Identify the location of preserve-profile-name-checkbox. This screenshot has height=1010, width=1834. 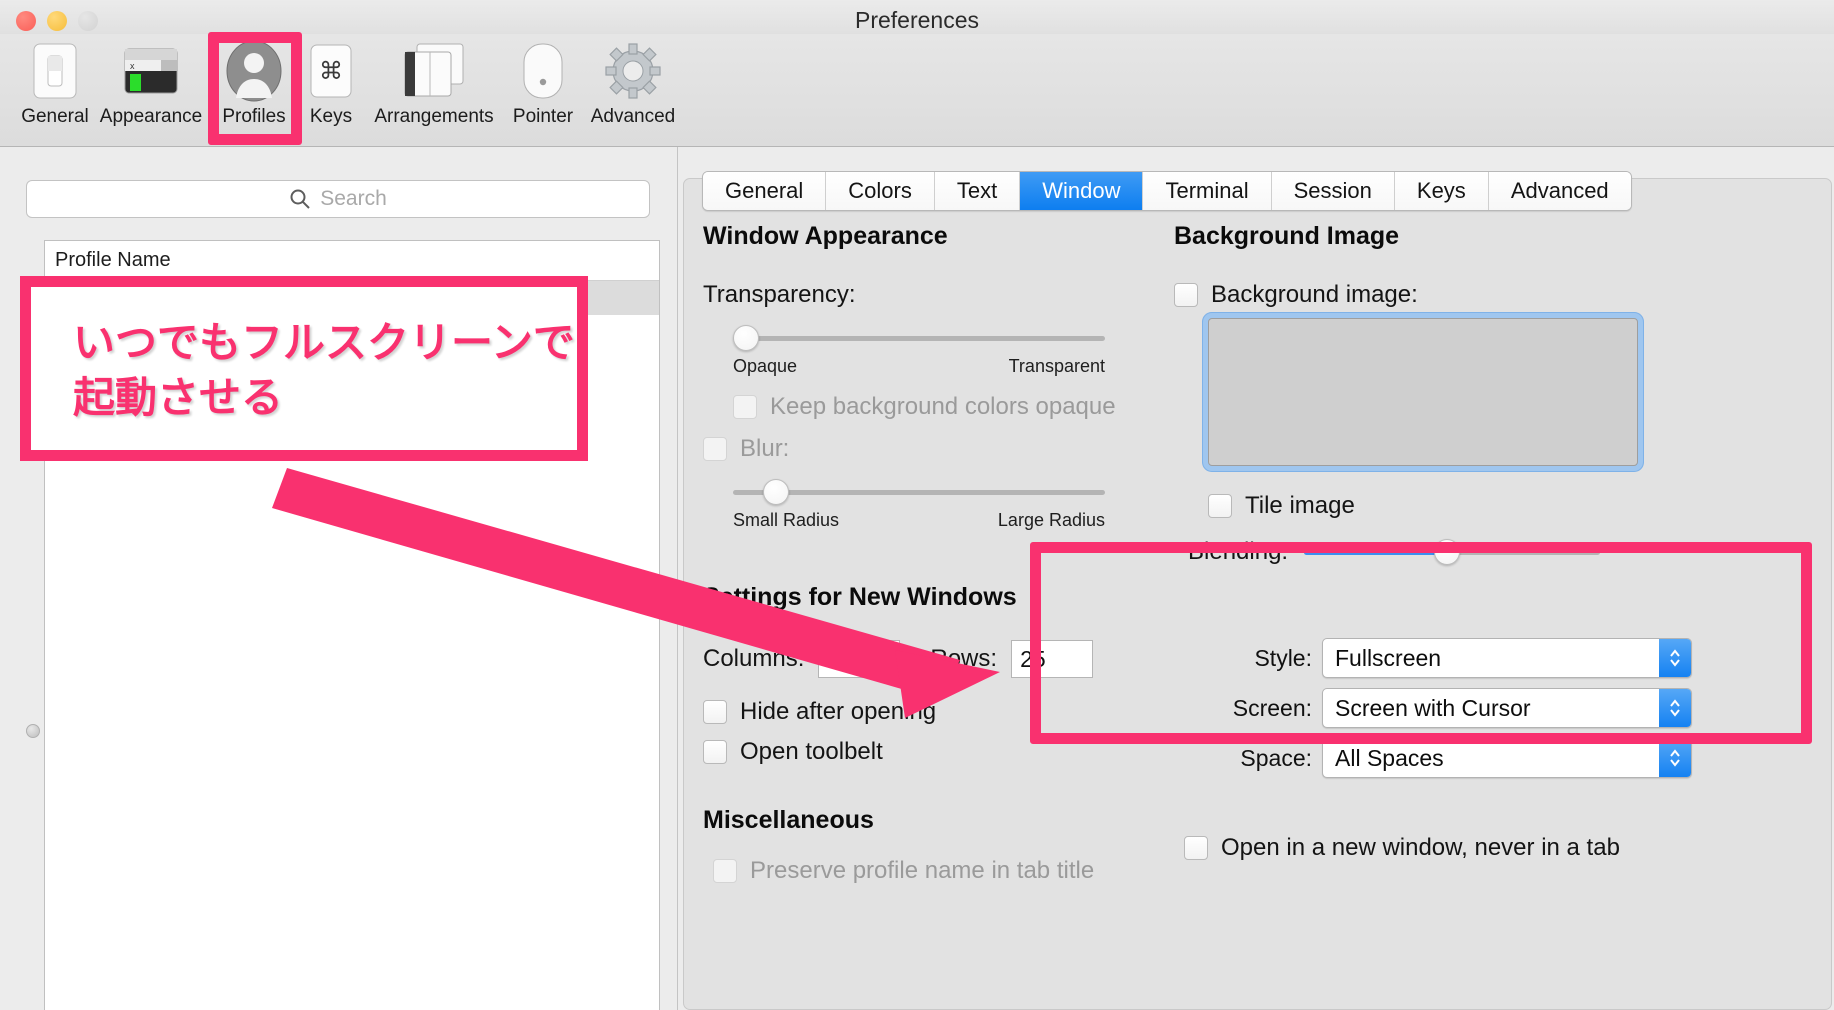
(725, 871).